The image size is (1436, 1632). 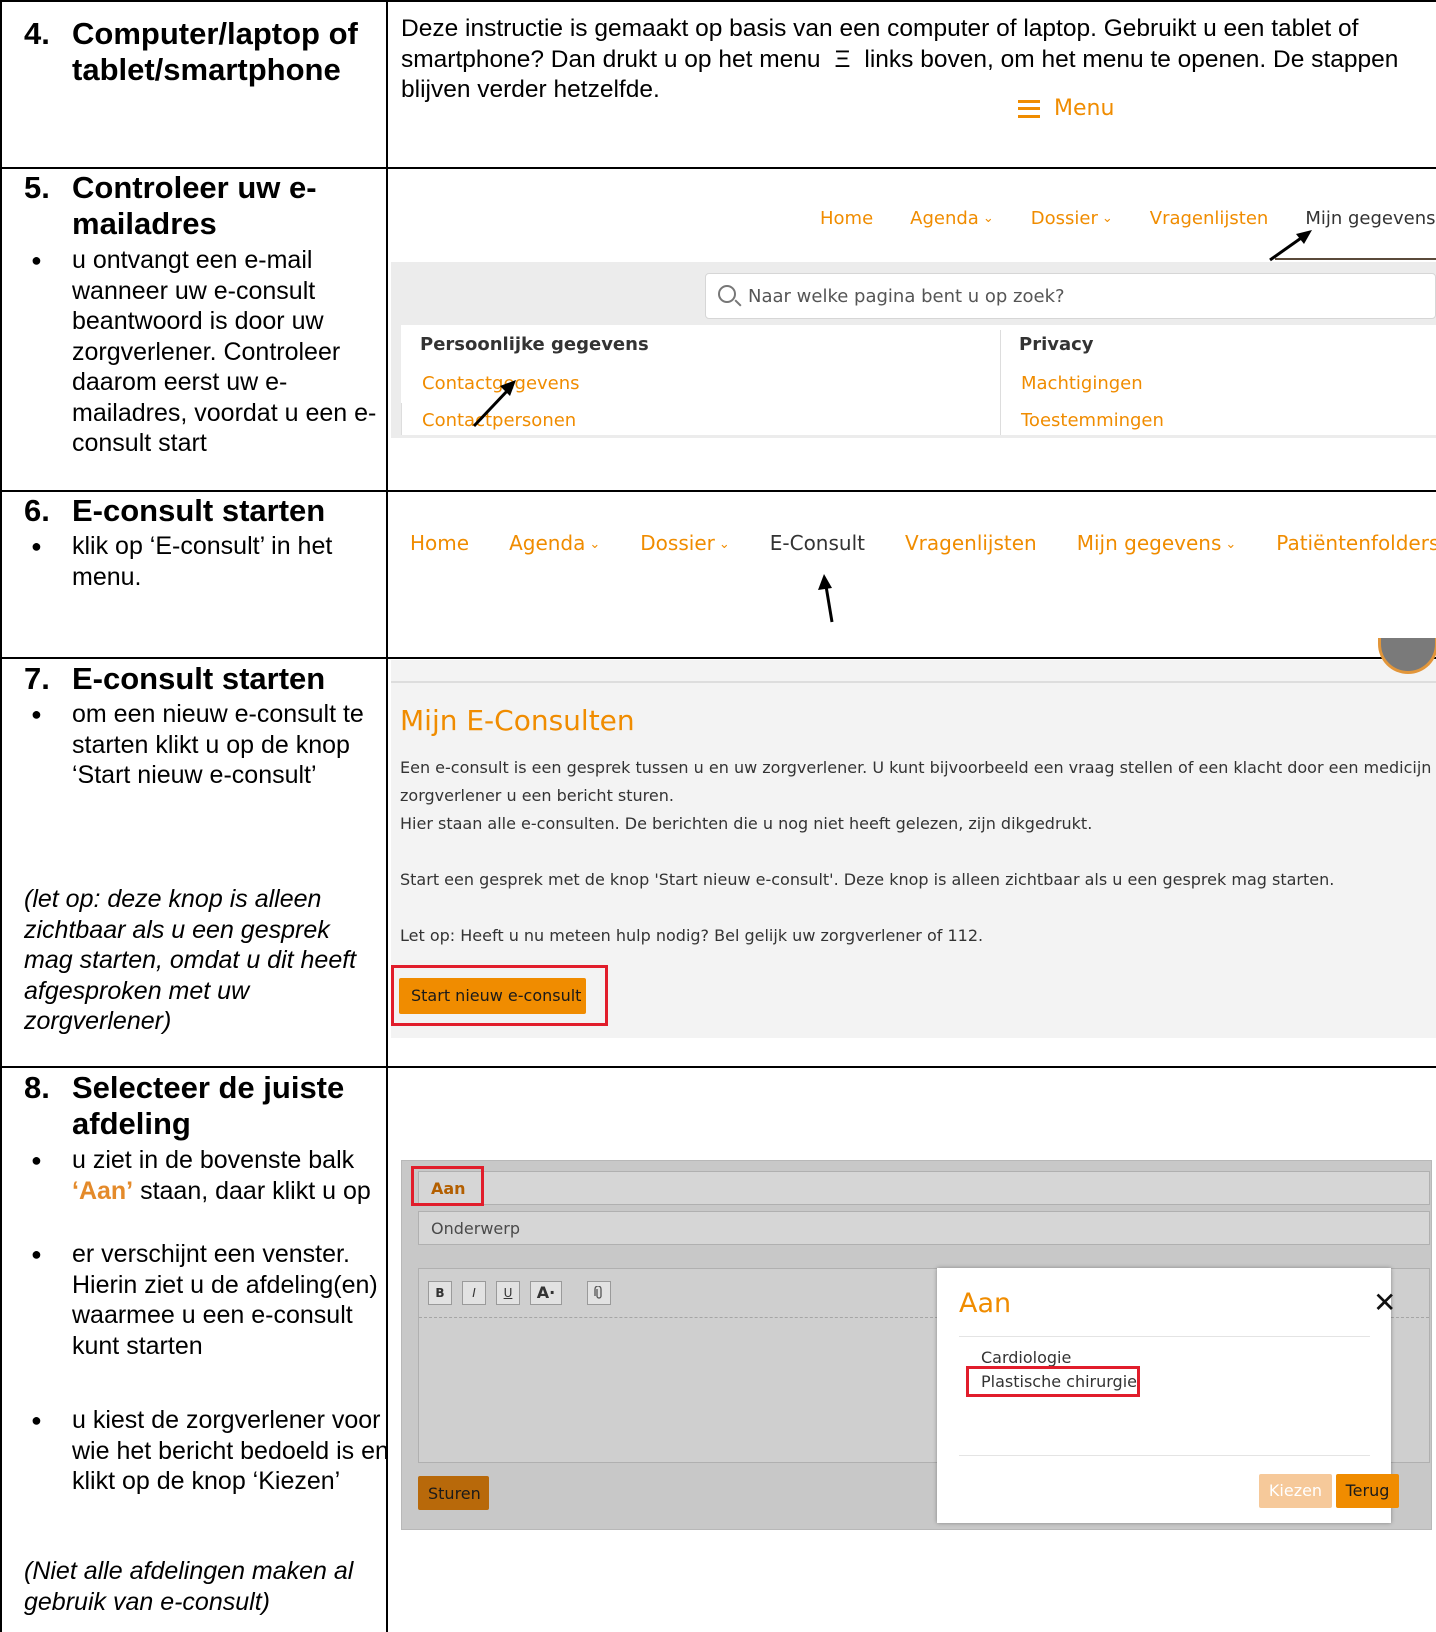 What do you see at coordinates (924, 1228) in the screenshot?
I see `subject-input: Onderwerp` at bounding box center [924, 1228].